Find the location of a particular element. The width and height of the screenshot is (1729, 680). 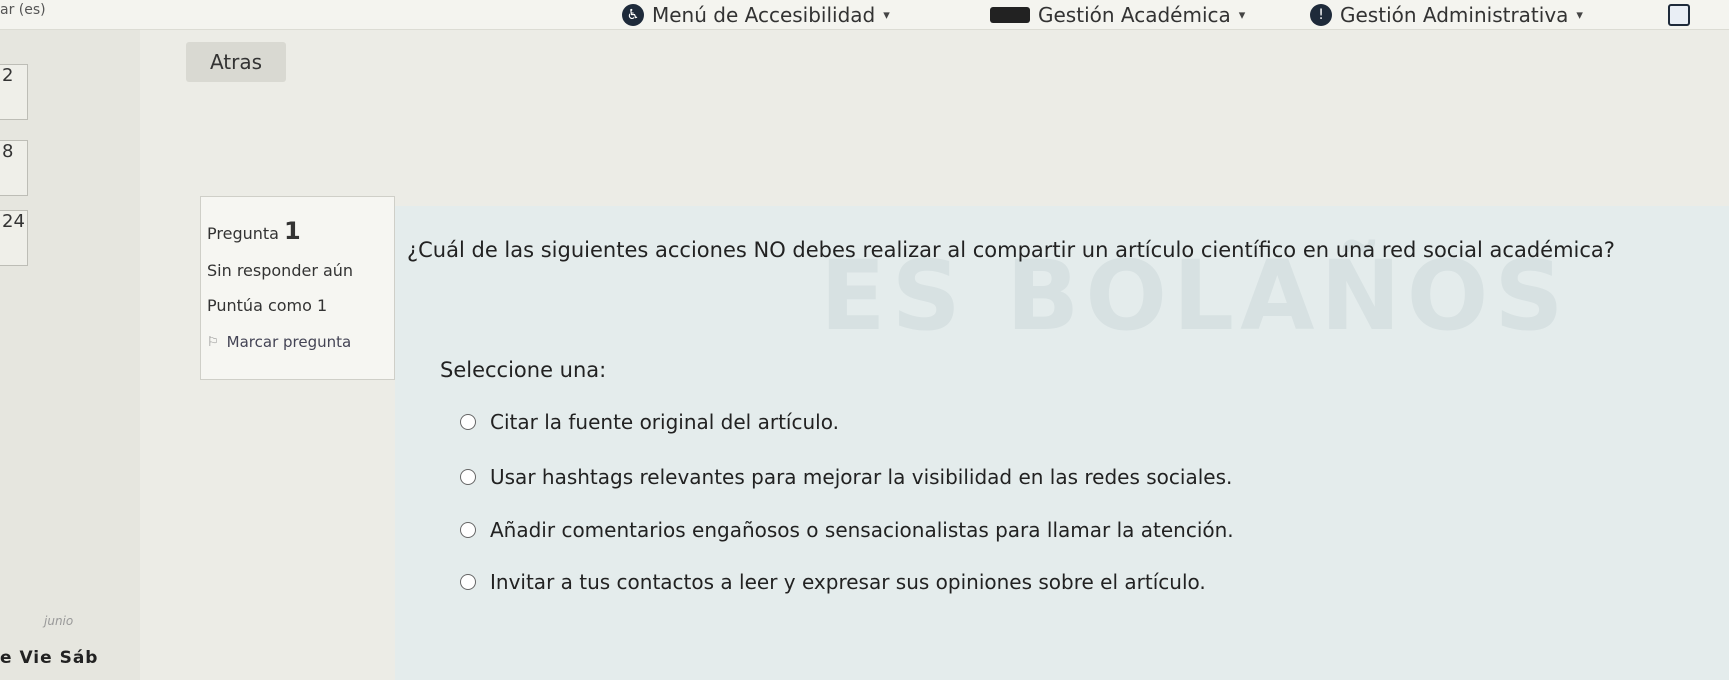

graduation-cap-icon is located at coordinates (1010, 15).